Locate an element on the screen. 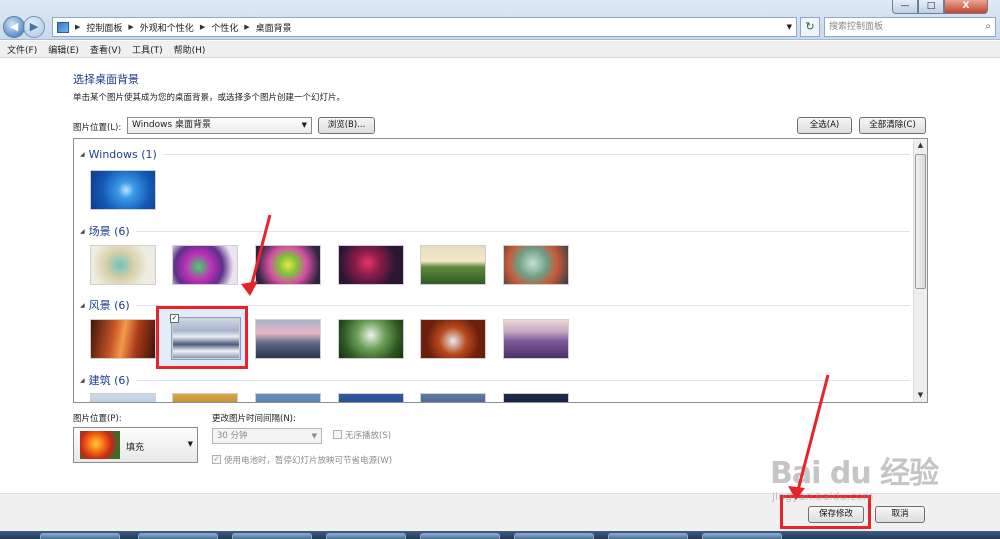 The width and height of the screenshot is (1000, 539). battery-checkbox: ✓ is located at coordinates (216, 459).